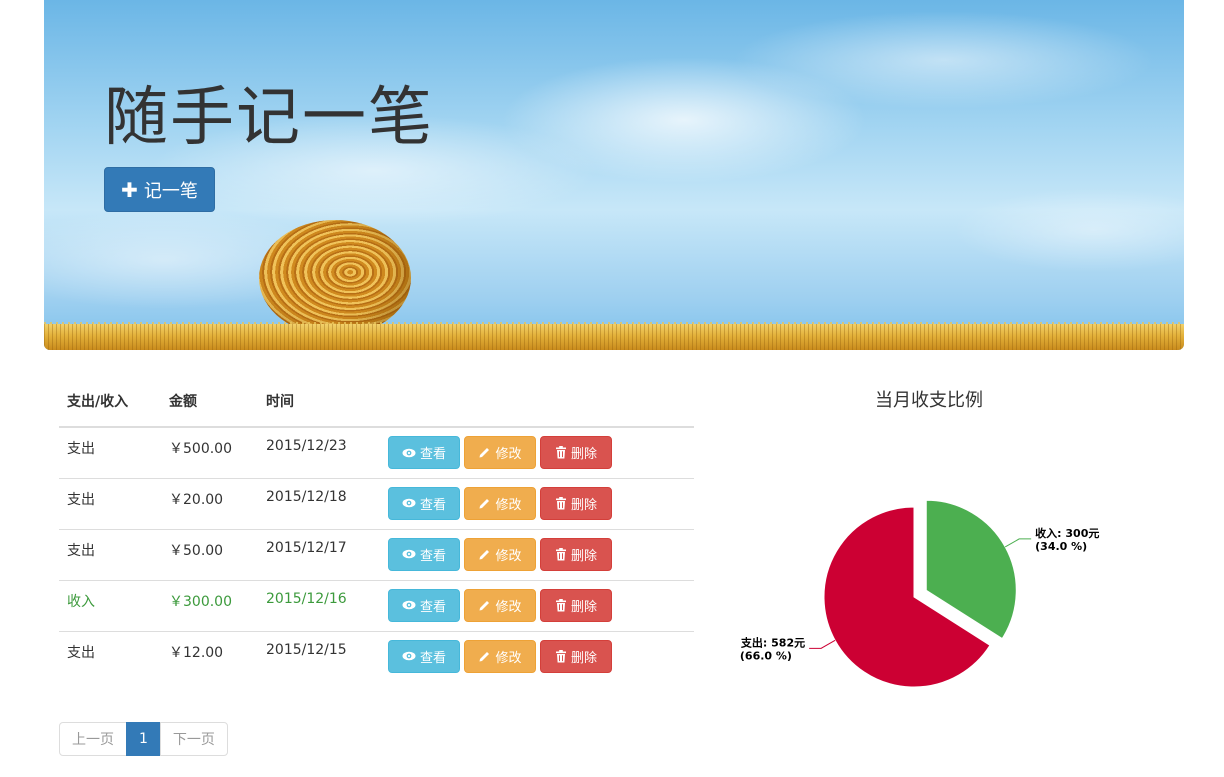  What do you see at coordinates (93, 739) in the screenshot?
I see `prev-page-link: 上一页` at bounding box center [93, 739].